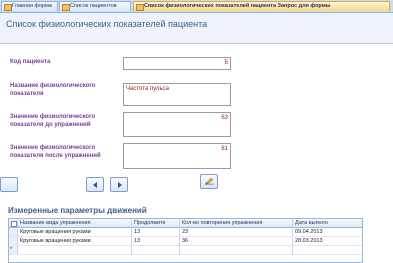  Describe the element at coordinates (30, 62) in the screenshot. I see `patient-code-label: Код пациента` at that location.